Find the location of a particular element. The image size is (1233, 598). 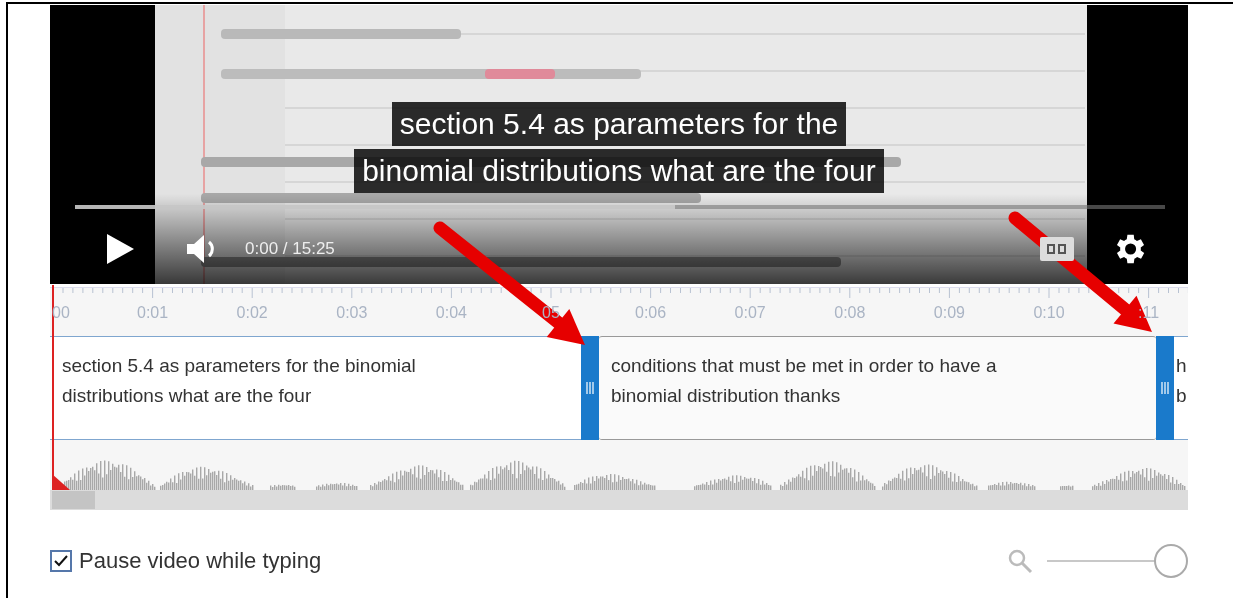

progress-bar is located at coordinates (620, 207).